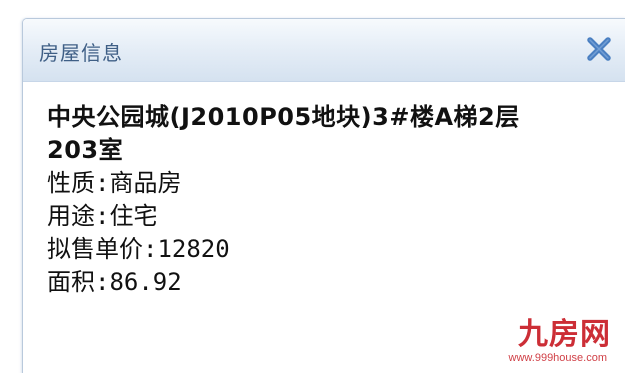 Image resolution: width=625 pixels, height=373 pixels. What do you see at coordinates (85, 150) in the screenshot?
I see `property-name-line2: 203室` at bounding box center [85, 150].